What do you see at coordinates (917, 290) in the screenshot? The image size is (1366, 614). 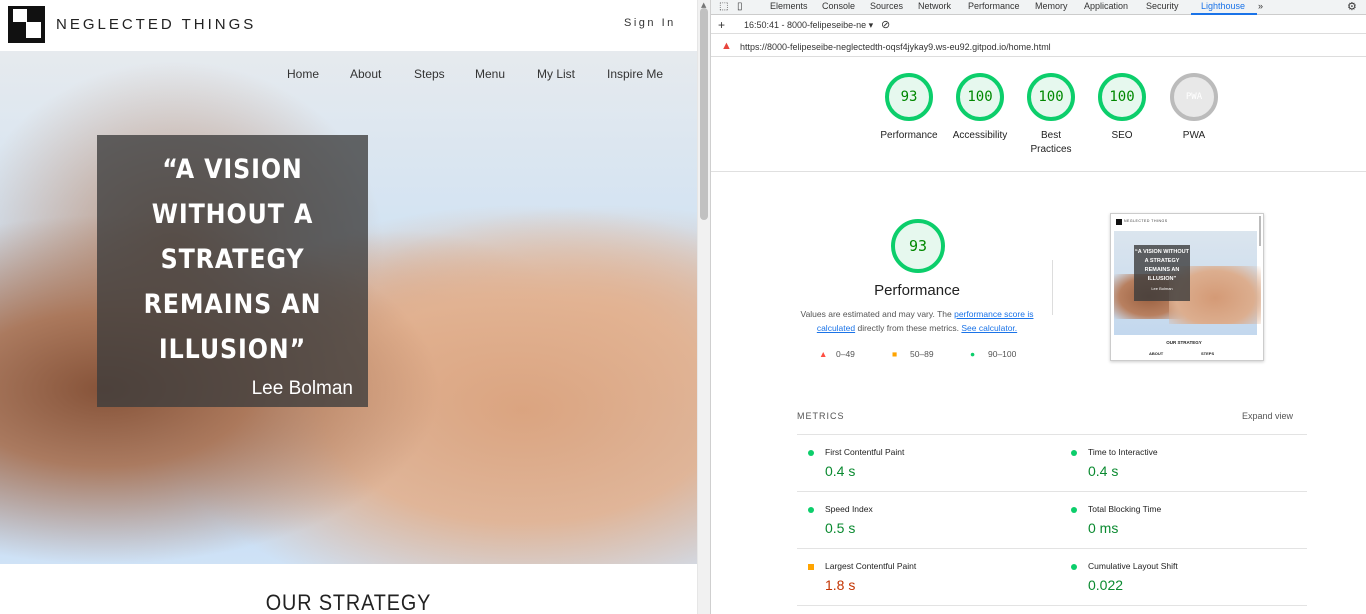 I see `performance-title: Performance` at bounding box center [917, 290].